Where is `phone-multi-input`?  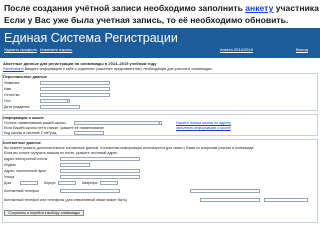 phone-multi-input is located at coordinates (230, 200).